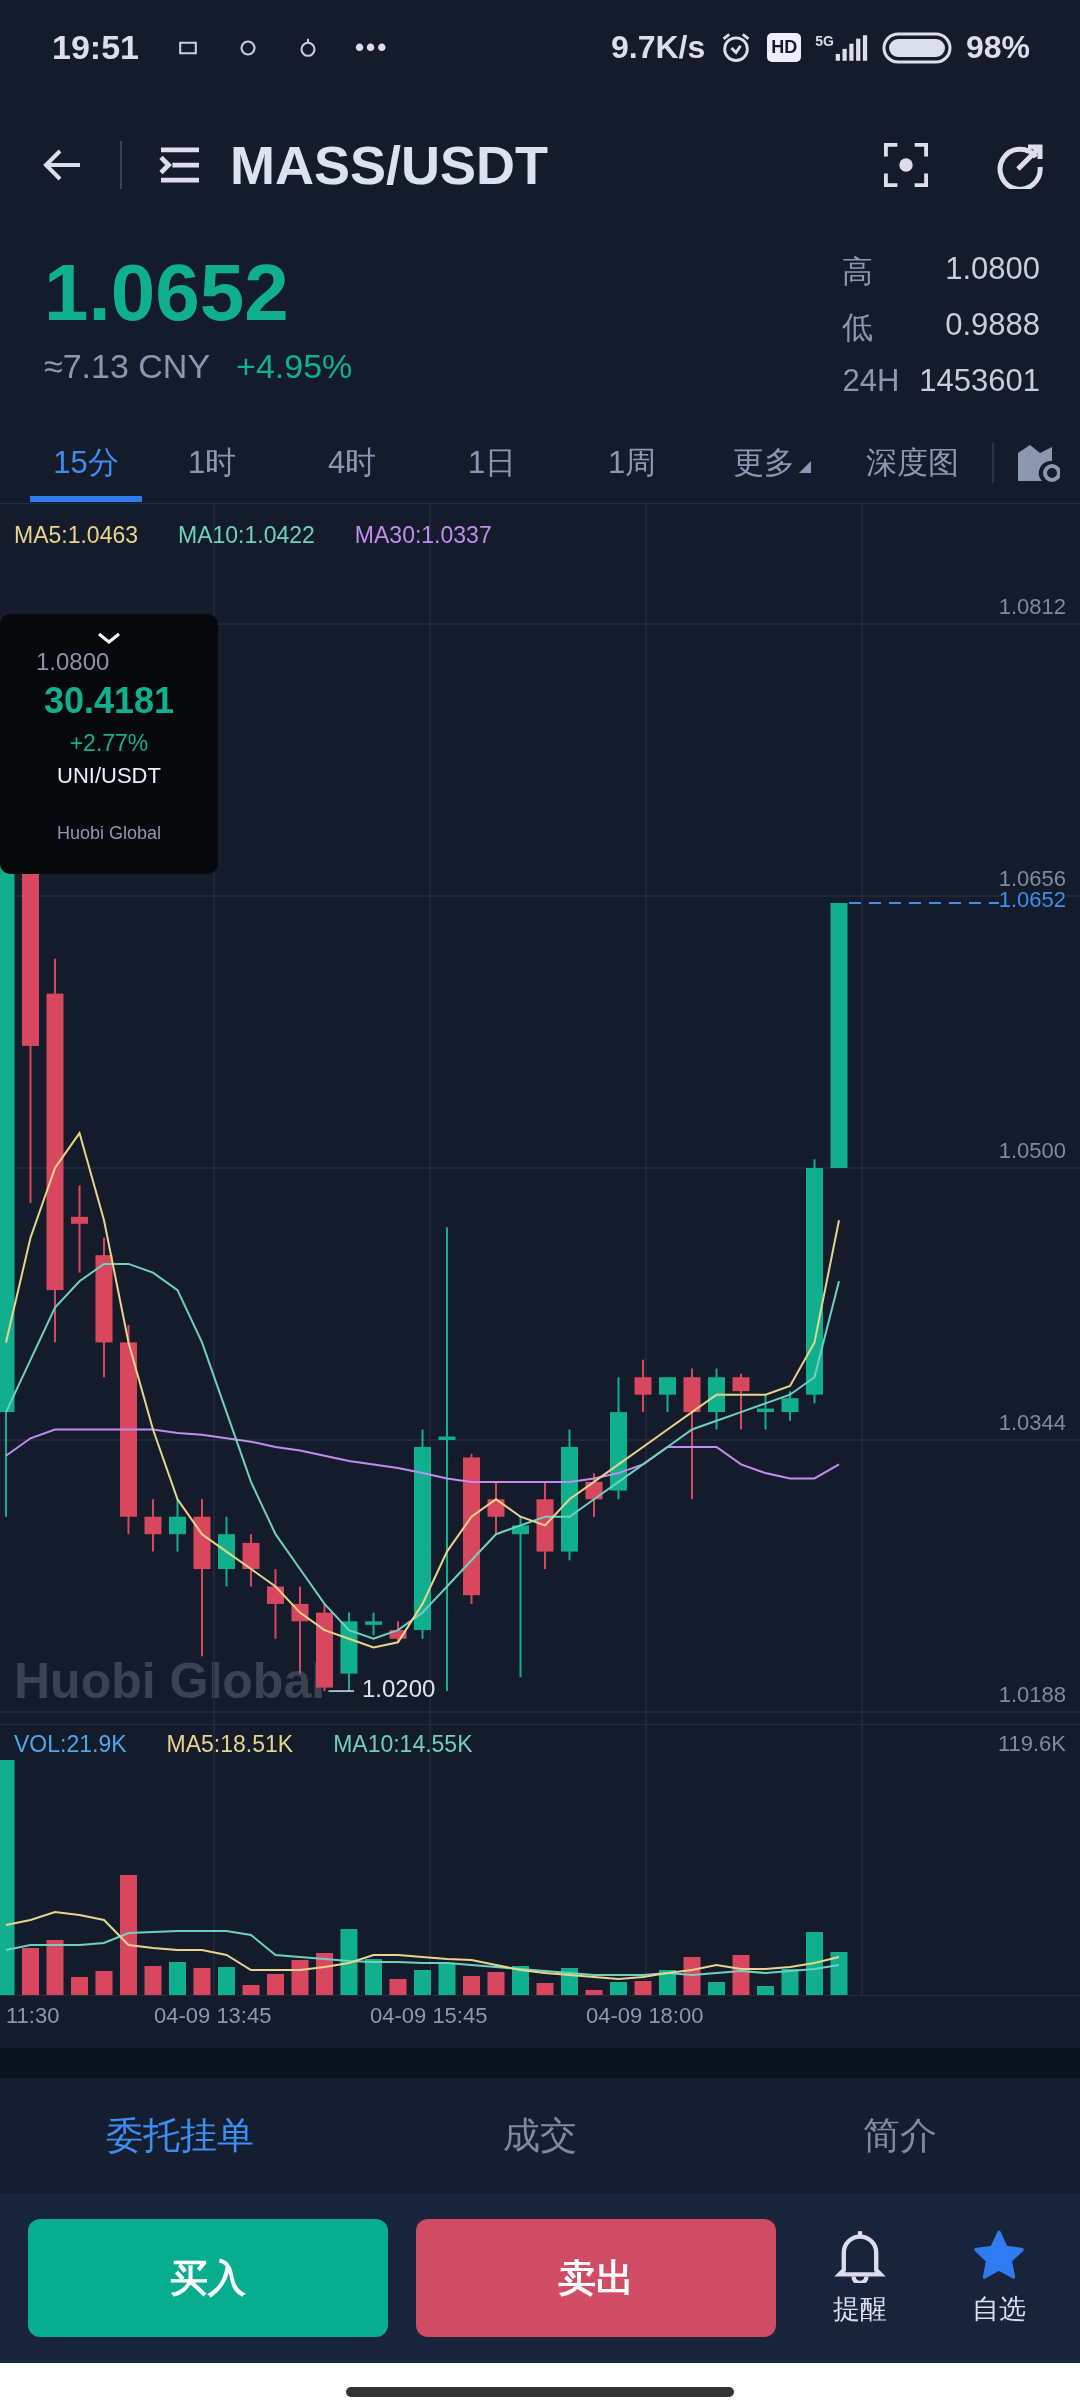  I want to click on scan-icon, so click(906, 165).